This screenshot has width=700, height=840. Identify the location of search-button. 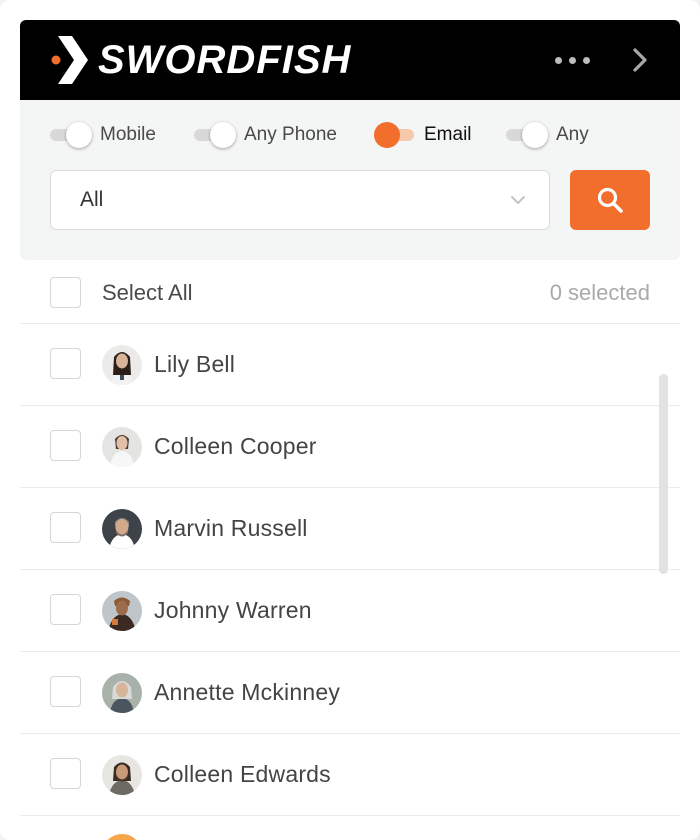
(610, 200).